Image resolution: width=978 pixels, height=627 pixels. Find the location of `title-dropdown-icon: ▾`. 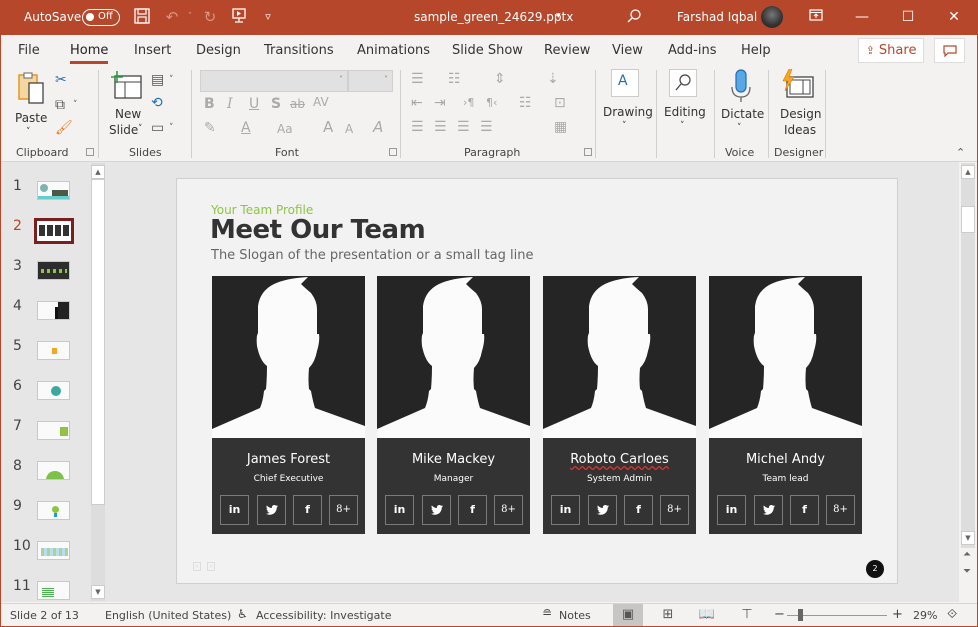

title-dropdown-icon: ▾ is located at coordinates (558, 16).